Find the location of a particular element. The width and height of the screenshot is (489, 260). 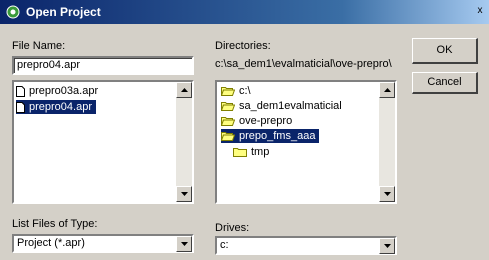

directory-item-label: c:\ is located at coordinates (245, 91).